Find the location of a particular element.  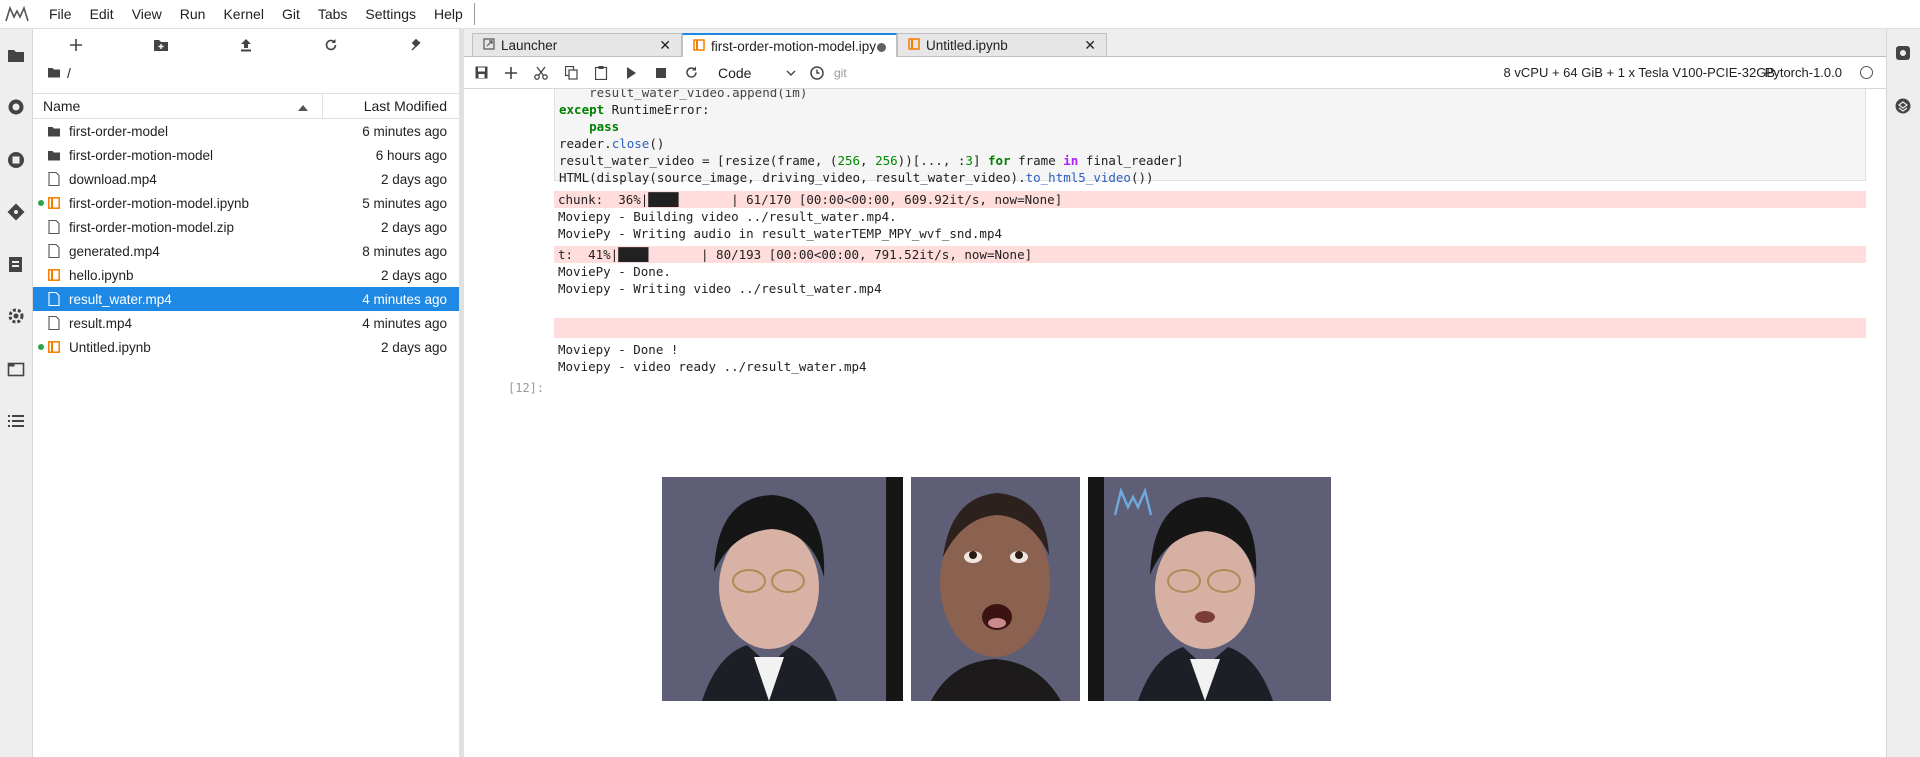

sort-up-icon is located at coordinates (303, 106).